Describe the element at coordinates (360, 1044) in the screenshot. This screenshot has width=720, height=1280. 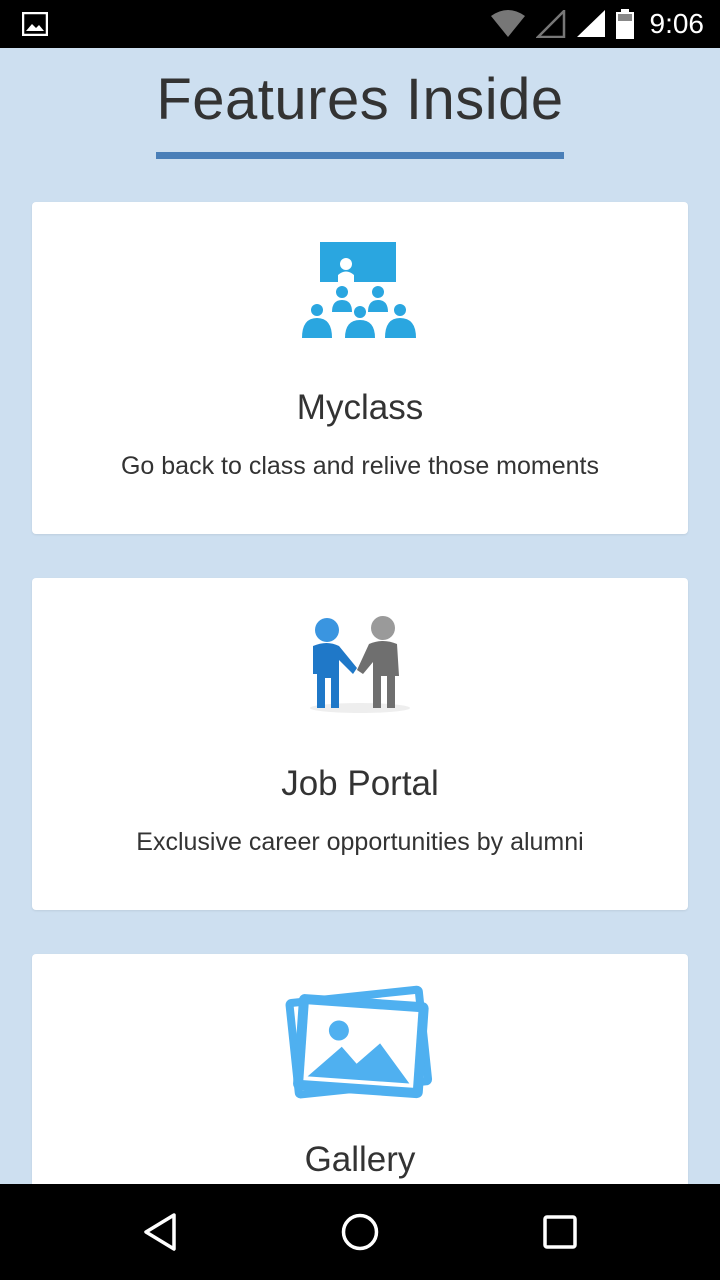
I see `gallery-icon` at that location.